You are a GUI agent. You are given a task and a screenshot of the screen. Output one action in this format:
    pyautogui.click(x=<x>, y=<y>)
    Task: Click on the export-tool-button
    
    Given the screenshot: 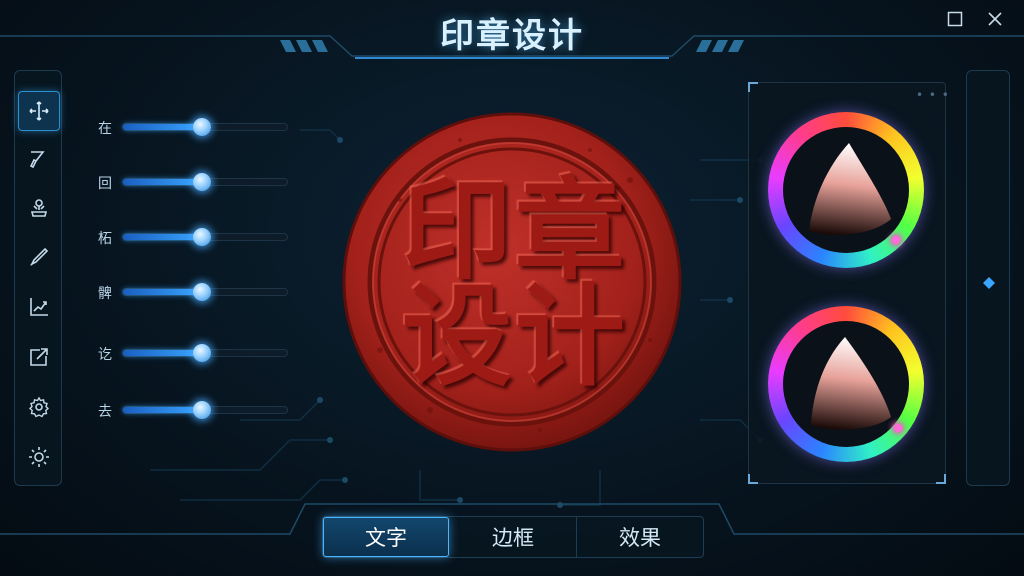 What is the action you would take?
    pyautogui.click(x=39, y=357)
    